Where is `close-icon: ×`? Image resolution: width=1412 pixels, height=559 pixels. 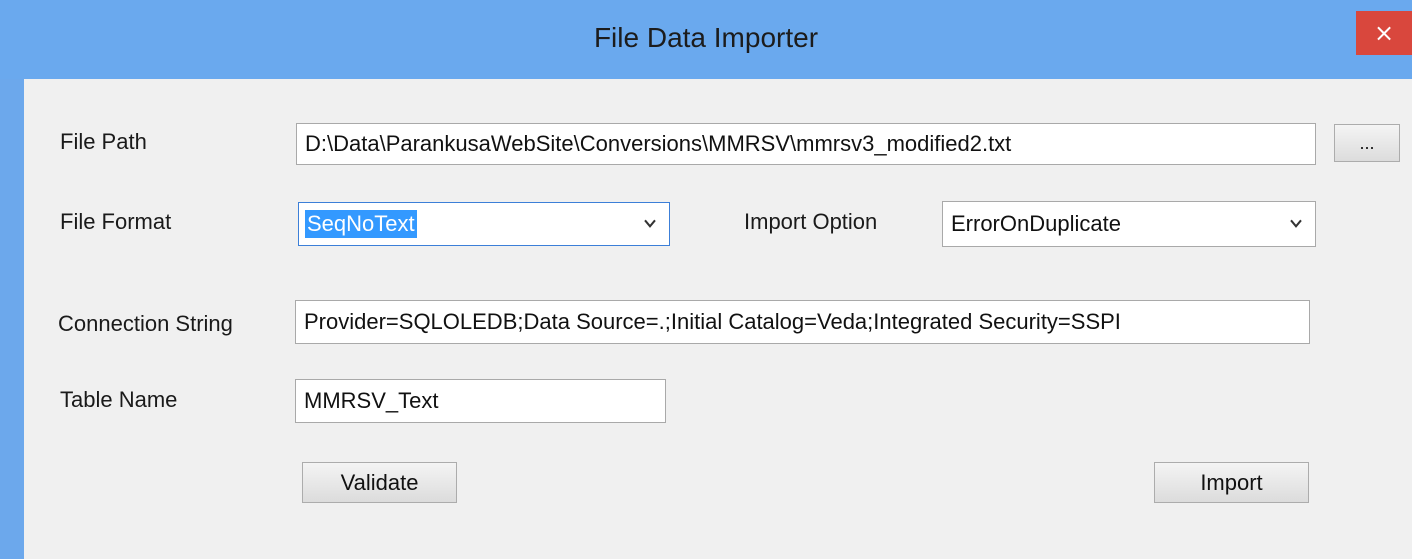
close-icon: × is located at coordinates (1384, 33).